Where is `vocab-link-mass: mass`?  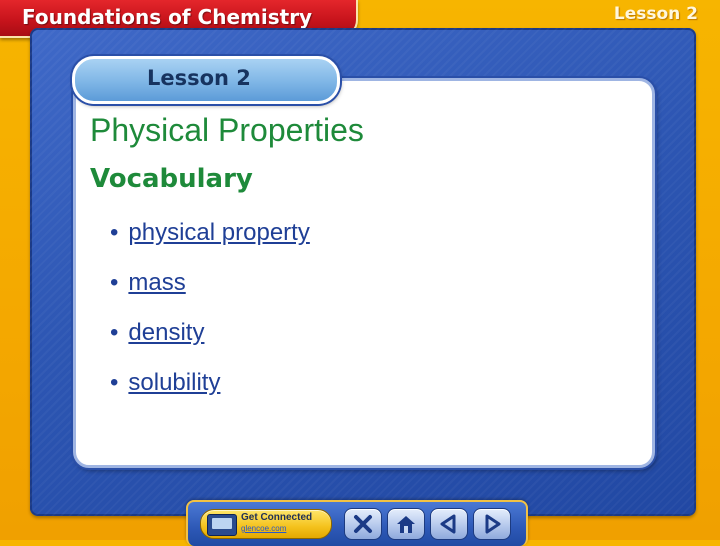 vocab-link-mass: mass is located at coordinates (156, 282).